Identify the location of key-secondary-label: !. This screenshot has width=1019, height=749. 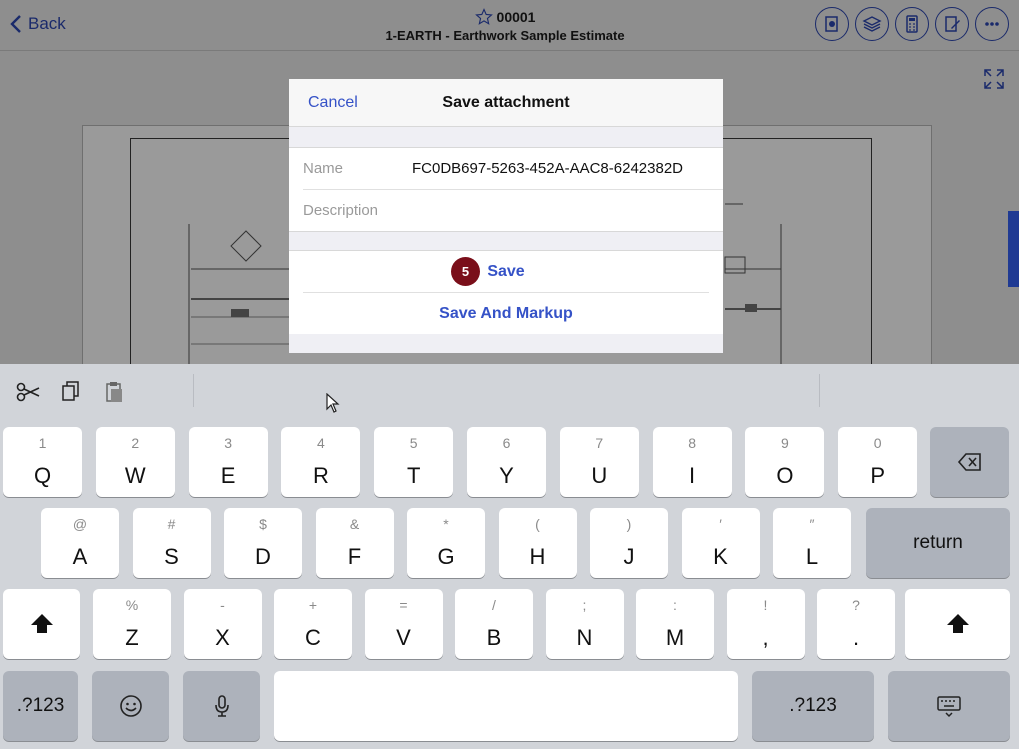
(765, 605).